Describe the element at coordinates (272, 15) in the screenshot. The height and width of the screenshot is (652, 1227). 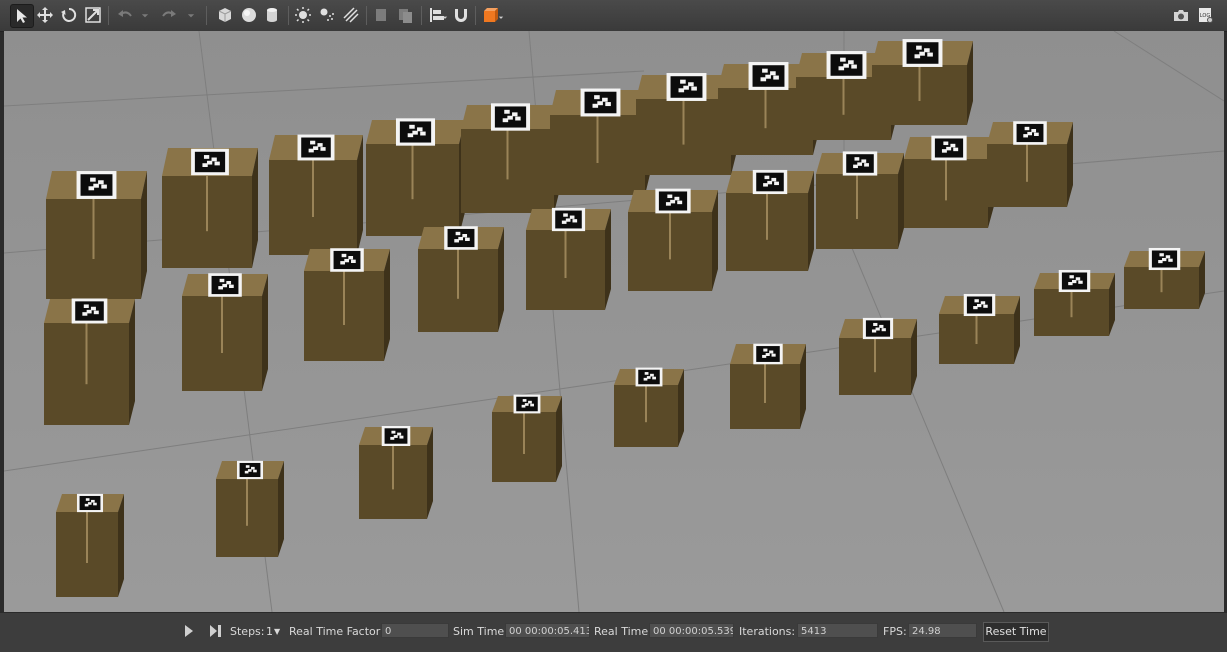
I see `cylinder-shape-button` at that location.